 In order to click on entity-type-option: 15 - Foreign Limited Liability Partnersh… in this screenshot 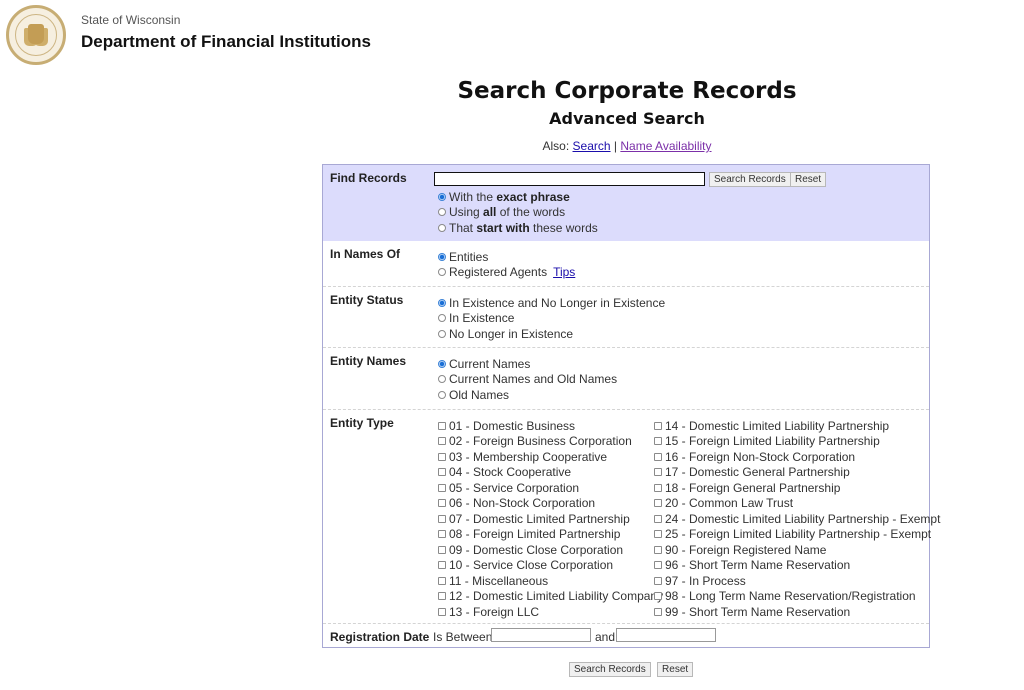, I will do `click(797, 442)`.